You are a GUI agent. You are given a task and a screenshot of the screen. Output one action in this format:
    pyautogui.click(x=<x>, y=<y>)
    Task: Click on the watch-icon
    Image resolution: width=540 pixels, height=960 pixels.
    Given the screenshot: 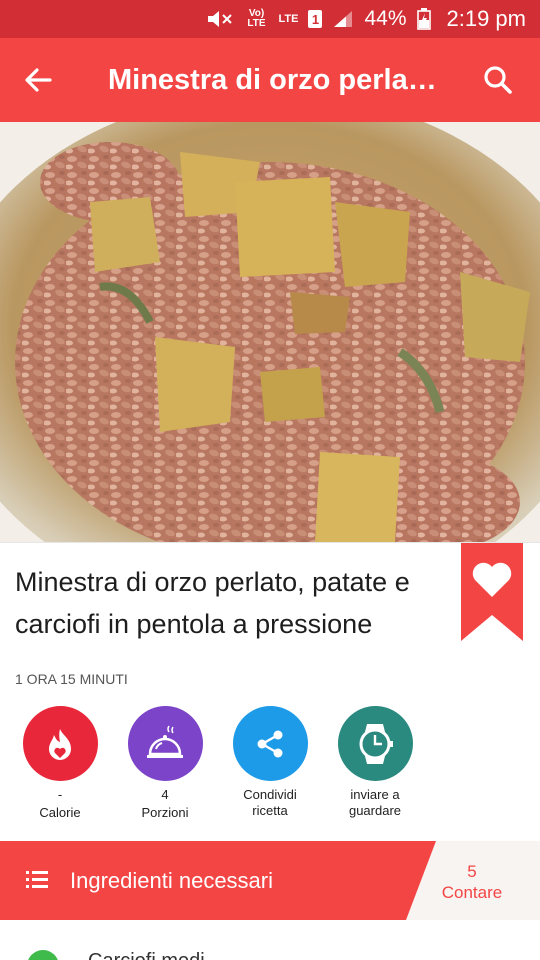 What is the action you would take?
    pyautogui.click(x=376, y=743)
    